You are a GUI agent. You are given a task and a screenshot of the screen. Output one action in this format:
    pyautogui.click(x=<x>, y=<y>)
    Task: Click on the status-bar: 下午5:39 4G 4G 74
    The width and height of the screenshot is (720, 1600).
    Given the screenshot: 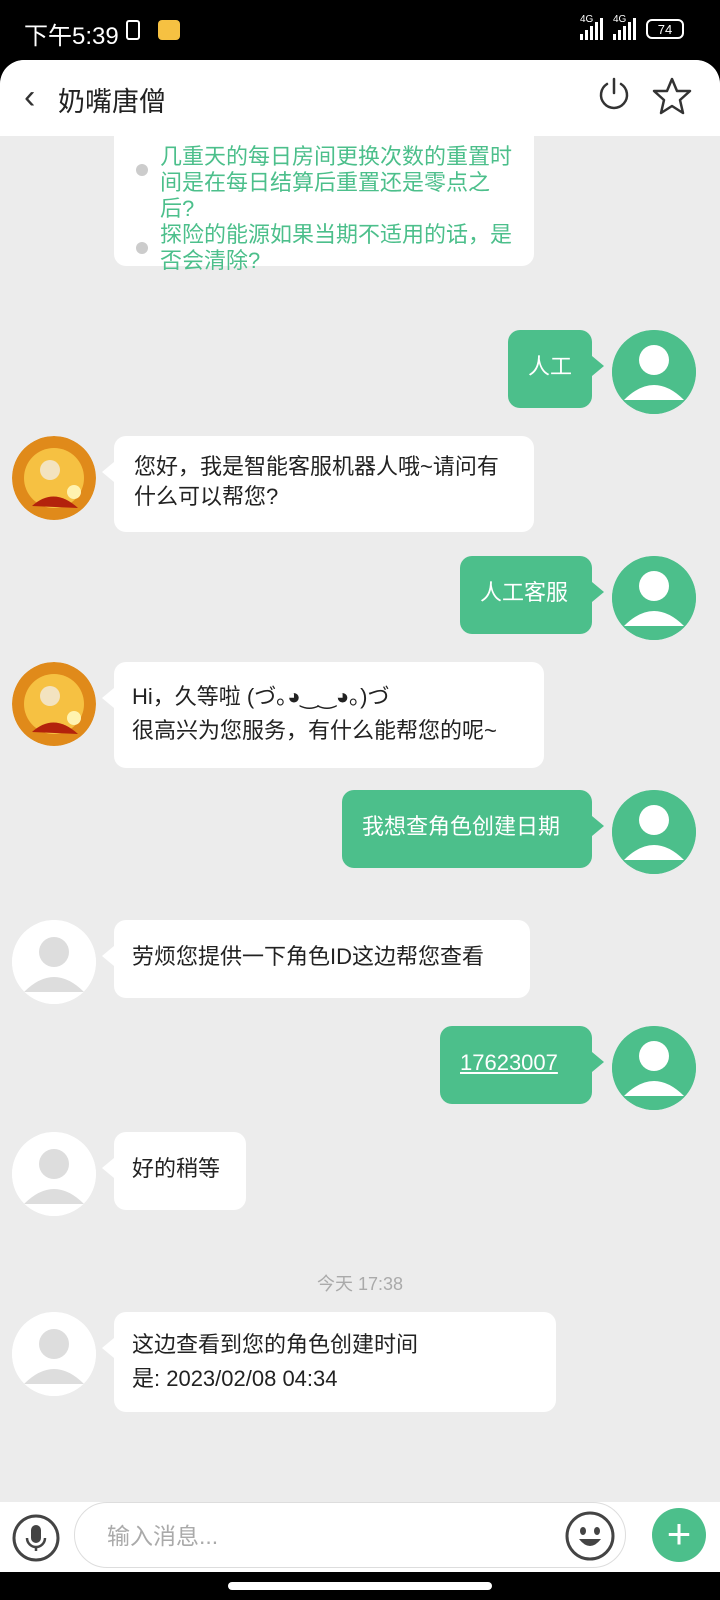 What is the action you would take?
    pyautogui.click(x=360, y=30)
    